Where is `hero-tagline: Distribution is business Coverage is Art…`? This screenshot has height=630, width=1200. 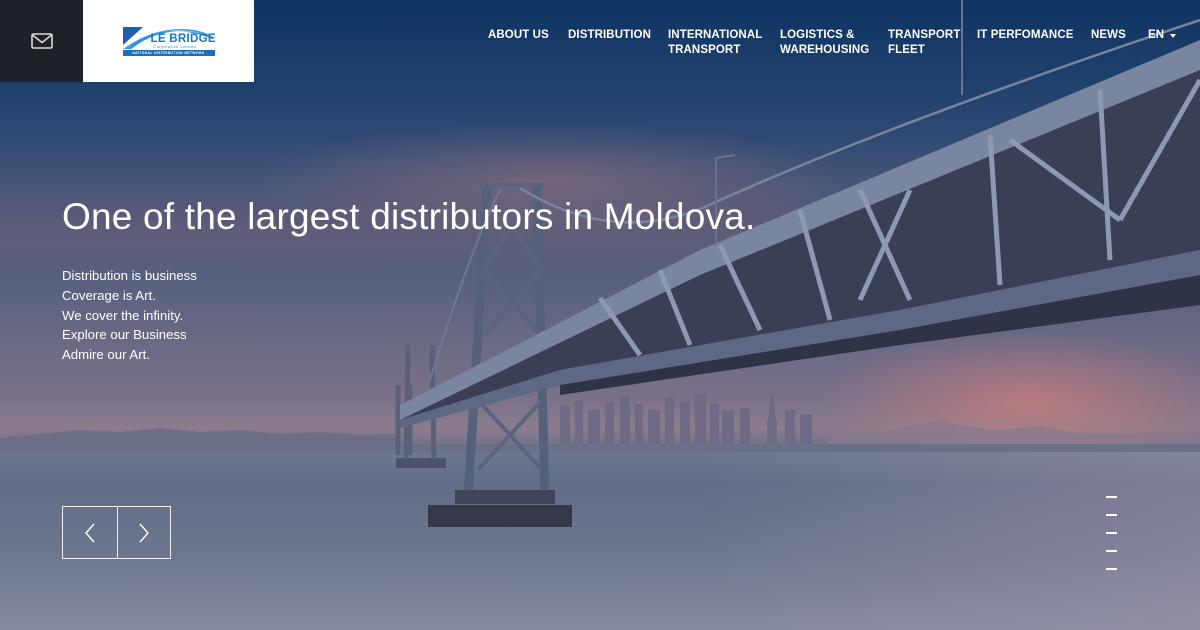
hero-tagline: Distribution is business Coverage is Art… is located at coordinates (129, 315).